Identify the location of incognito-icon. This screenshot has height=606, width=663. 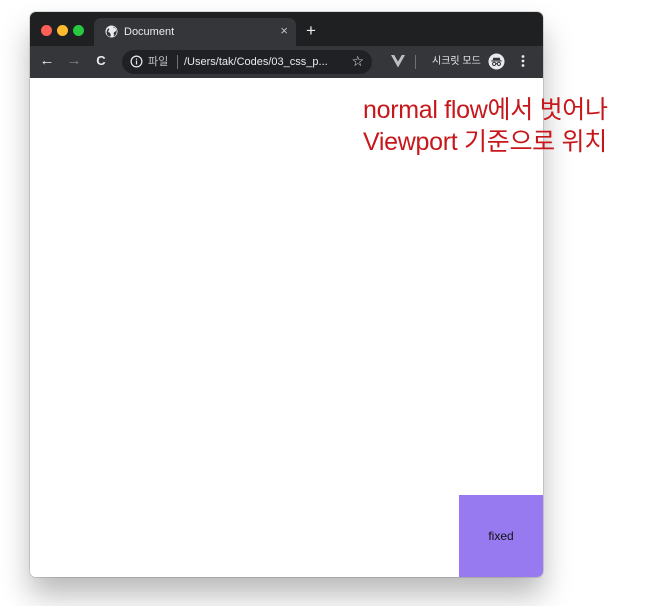
(496, 61).